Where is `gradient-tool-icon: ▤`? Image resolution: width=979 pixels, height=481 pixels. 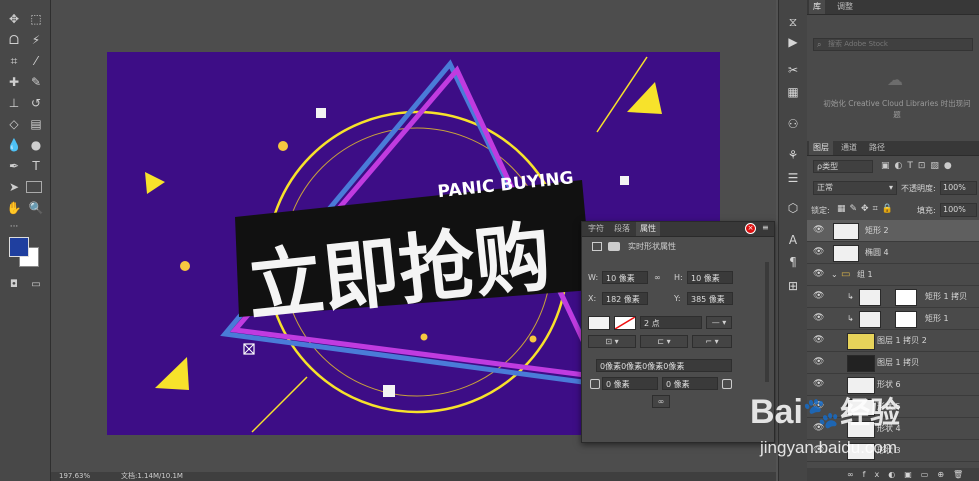
gradient-tool-icon: ▤ is located at coordinates (36, 124).